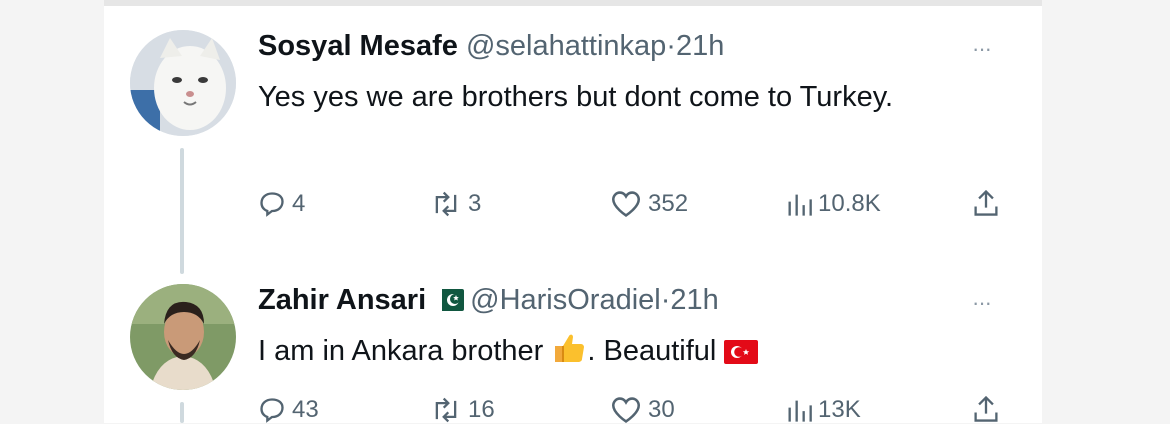  I want to click on turkey-flag-icon, so click(741, 355).